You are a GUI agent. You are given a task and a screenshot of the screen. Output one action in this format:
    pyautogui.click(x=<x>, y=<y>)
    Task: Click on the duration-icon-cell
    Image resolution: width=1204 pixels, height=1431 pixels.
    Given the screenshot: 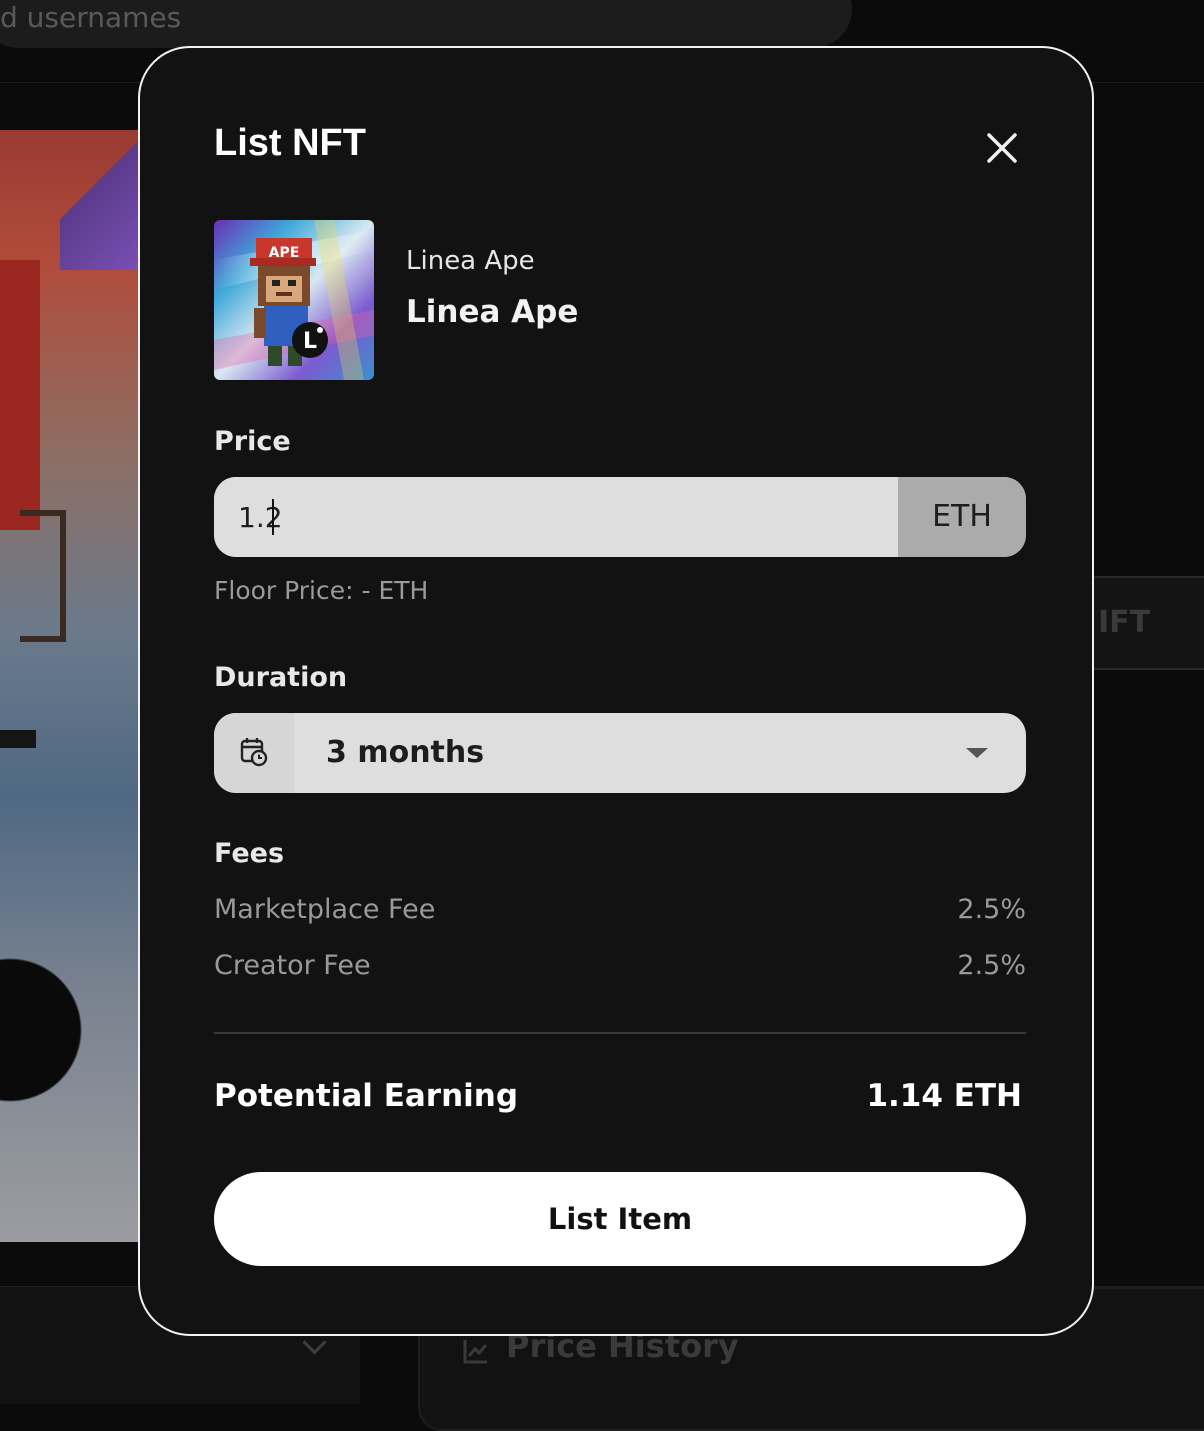 What is the action you would take?
    pyautogui.click(x=254, y=753)
    